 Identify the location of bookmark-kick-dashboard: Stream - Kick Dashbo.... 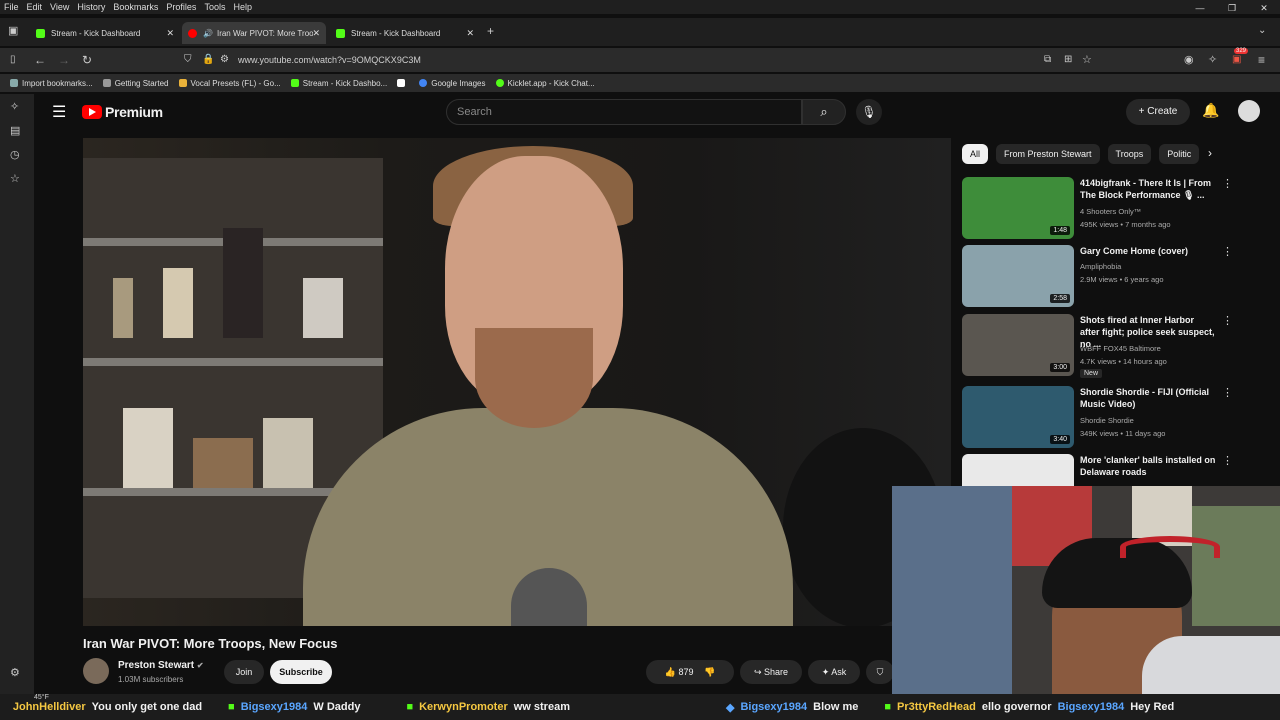
(338, 83).